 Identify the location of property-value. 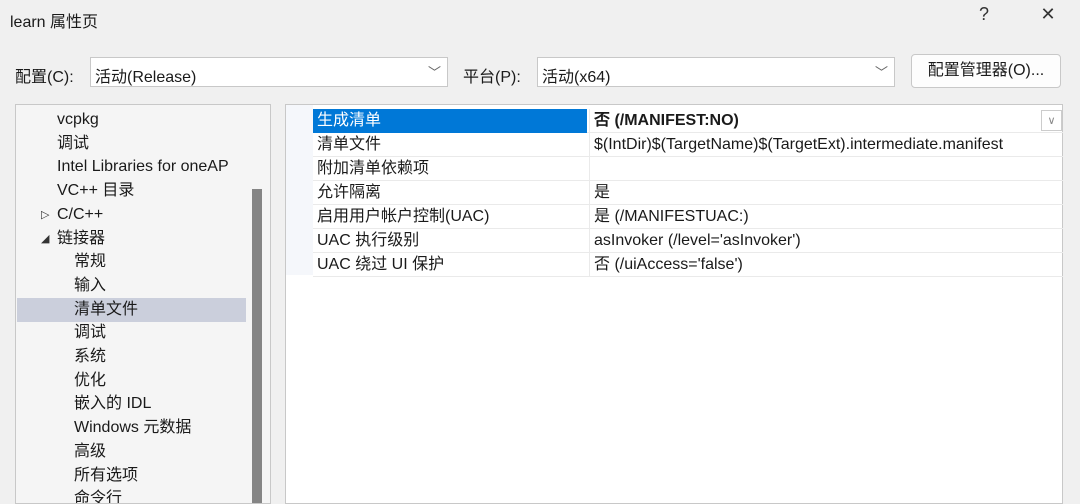
(826, 169).